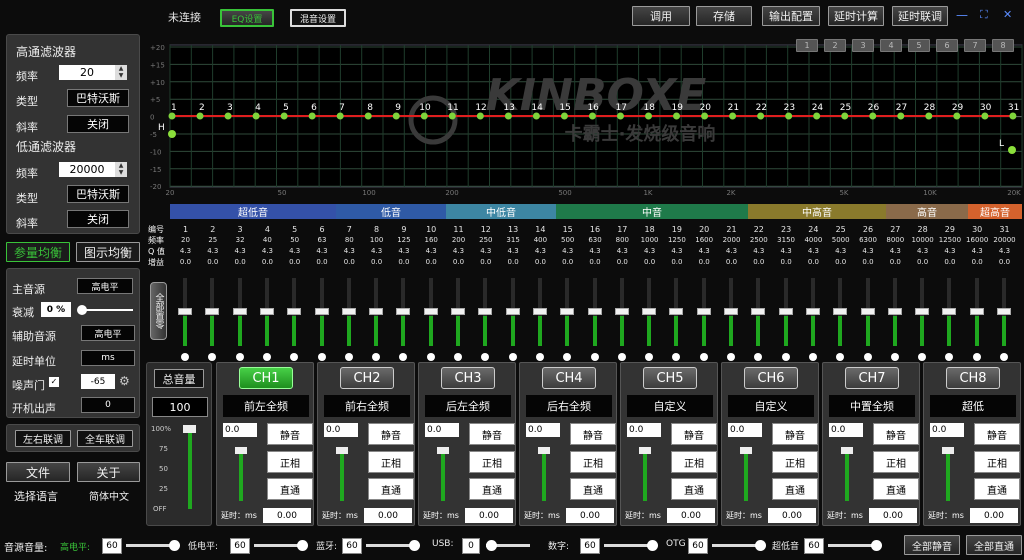 Image resolution: width=1024 pixels, height=560 pixels. What do you see at coordinates (109, 495) in the screenshot?
I see `language-select: 简体中文` at bounding box center [109, 495].